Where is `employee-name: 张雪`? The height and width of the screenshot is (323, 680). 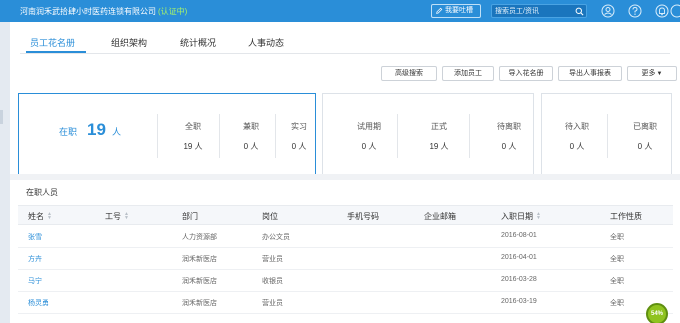 employee-name: 张雪 is located at coordinates (35, 237).